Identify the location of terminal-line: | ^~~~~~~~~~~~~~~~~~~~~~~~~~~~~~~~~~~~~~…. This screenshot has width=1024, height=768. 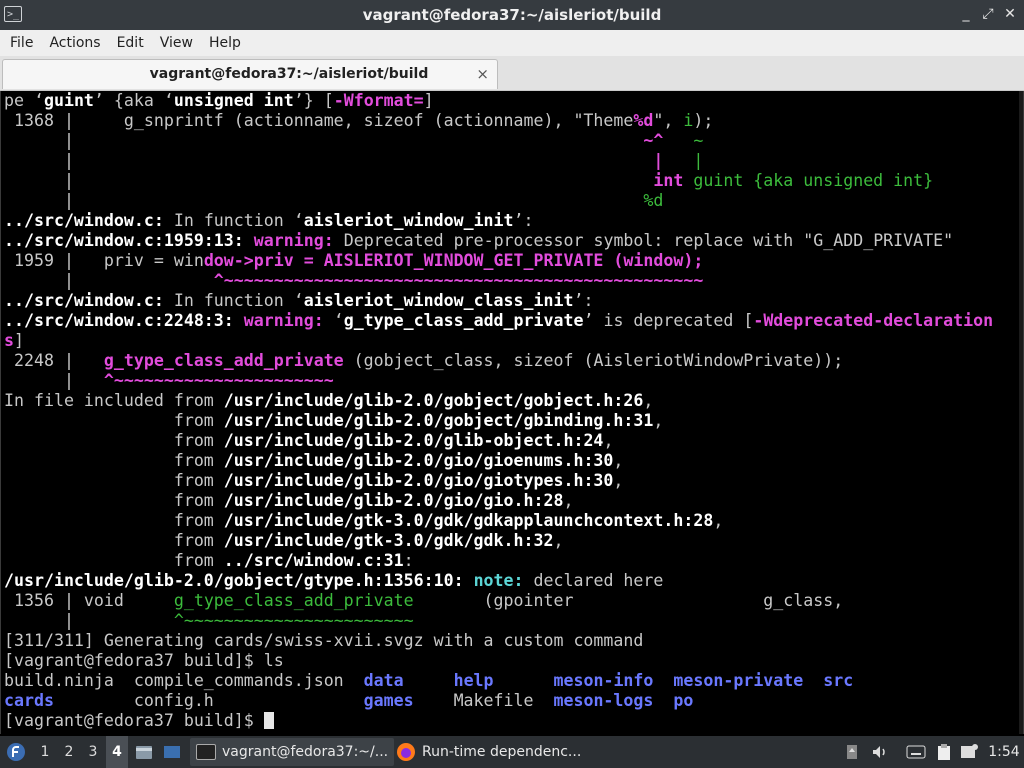
(498, 281).